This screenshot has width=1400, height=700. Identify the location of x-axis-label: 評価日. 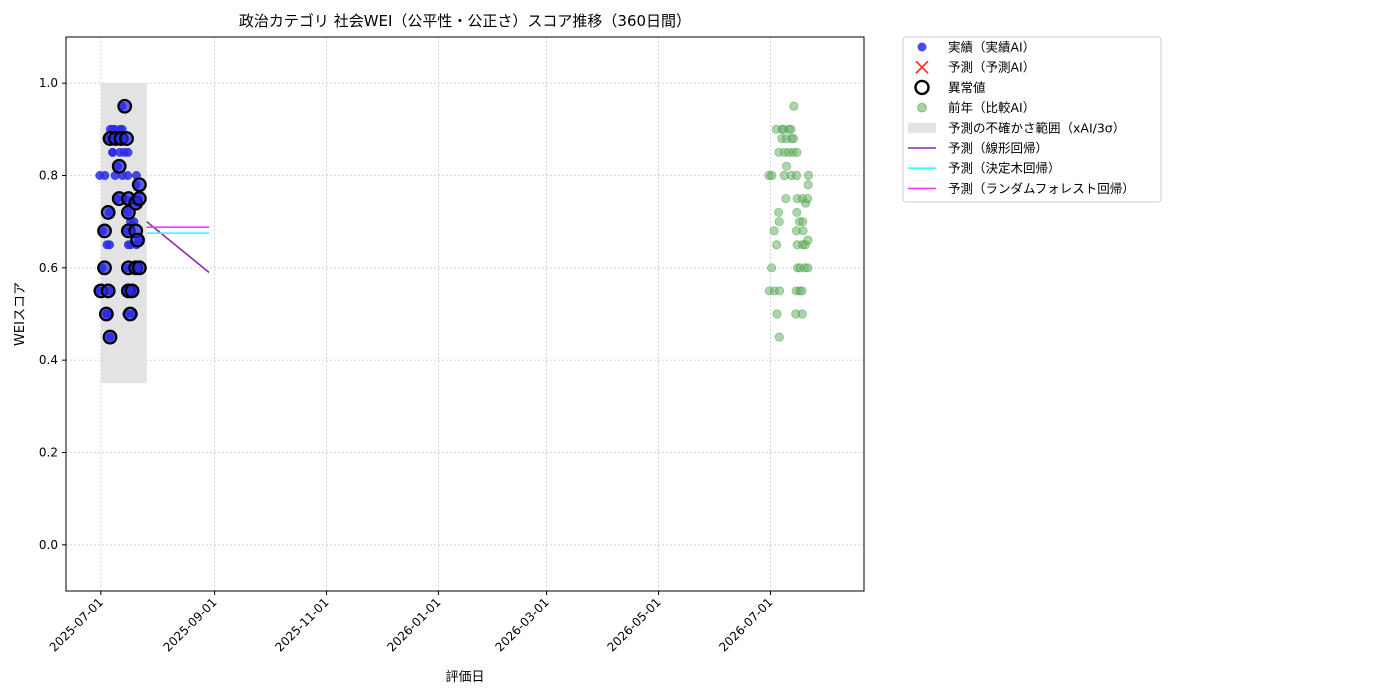
(464, 677).